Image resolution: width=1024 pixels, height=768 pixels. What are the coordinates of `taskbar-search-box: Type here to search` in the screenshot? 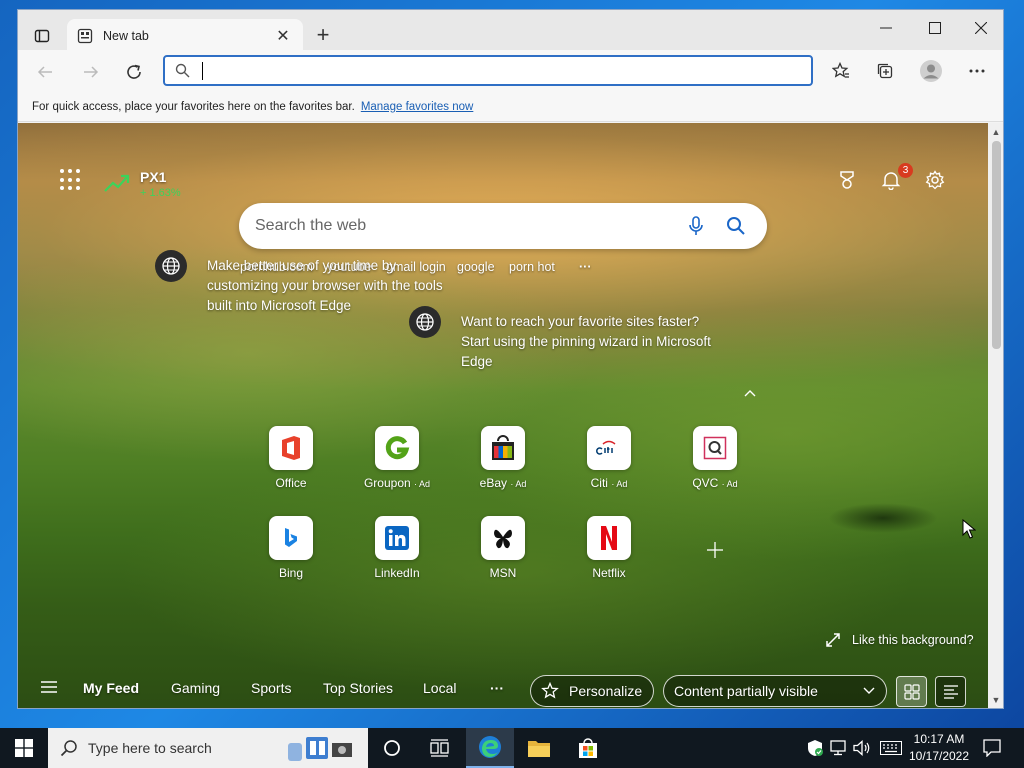 It's located at (208, 748).